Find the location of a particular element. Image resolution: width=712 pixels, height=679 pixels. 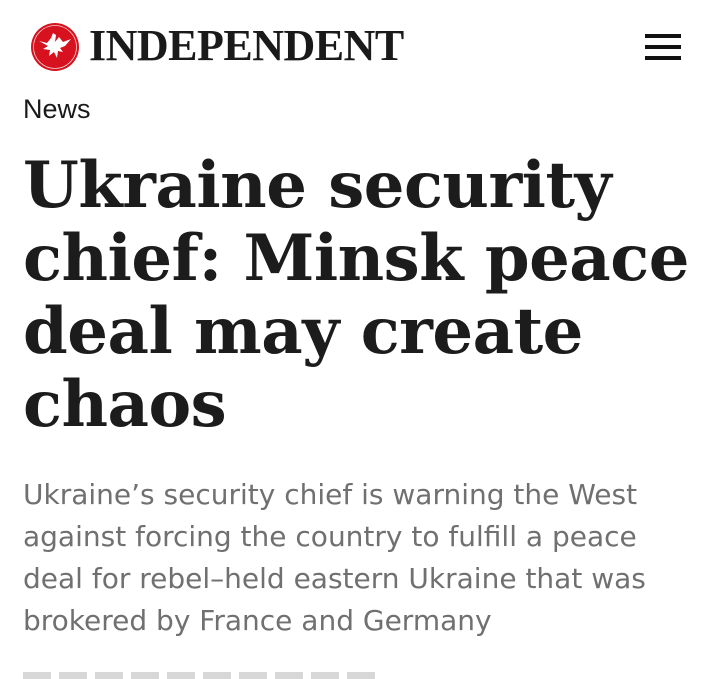

site-header: INDEPENDENT is located at coordinates (356, 46).